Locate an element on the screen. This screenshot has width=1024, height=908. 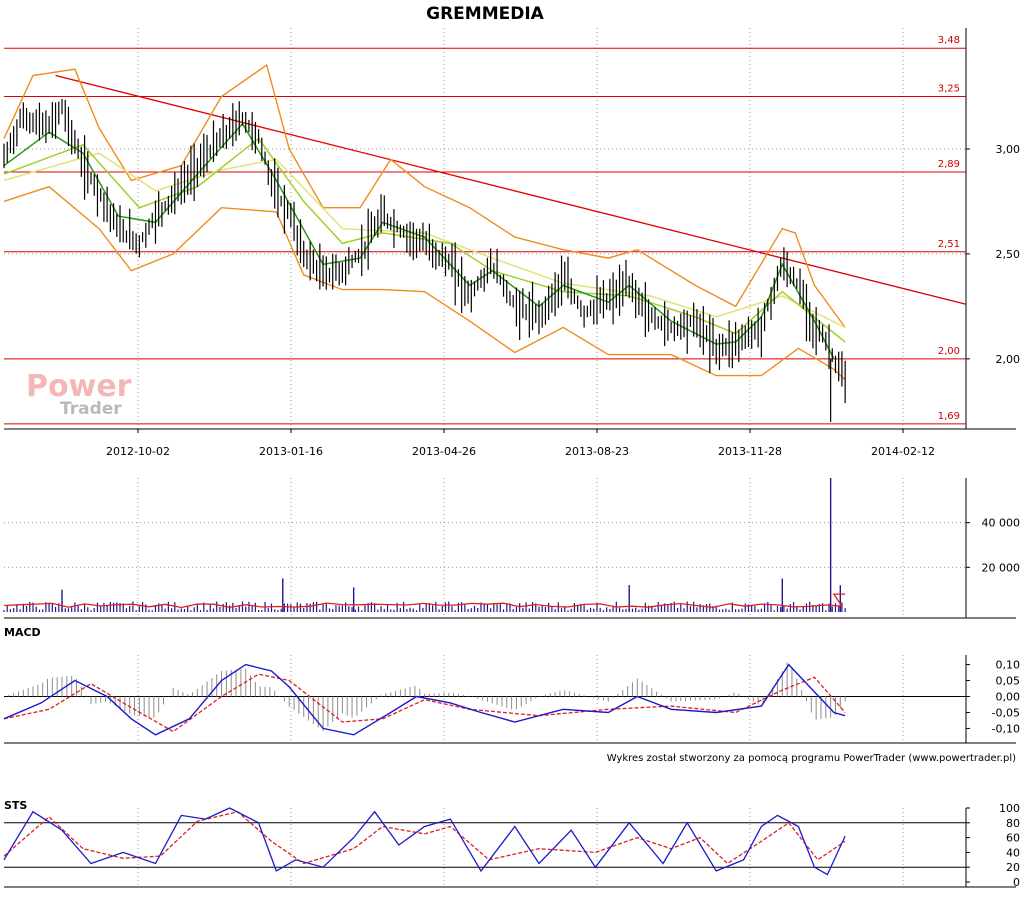
level-label: 2,89 is located at coordinates (949, 164).